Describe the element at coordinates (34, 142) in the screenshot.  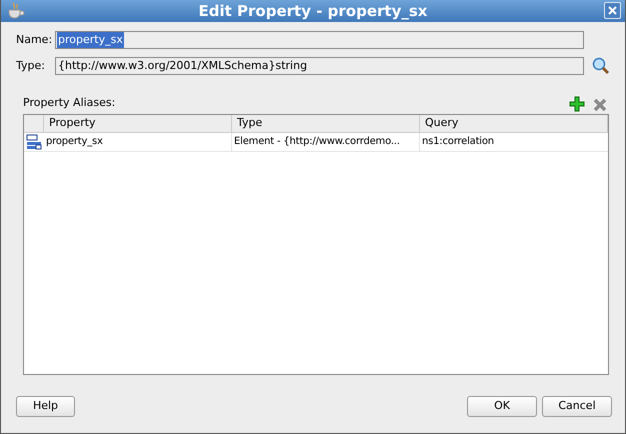
I see `element-icon` at that location.